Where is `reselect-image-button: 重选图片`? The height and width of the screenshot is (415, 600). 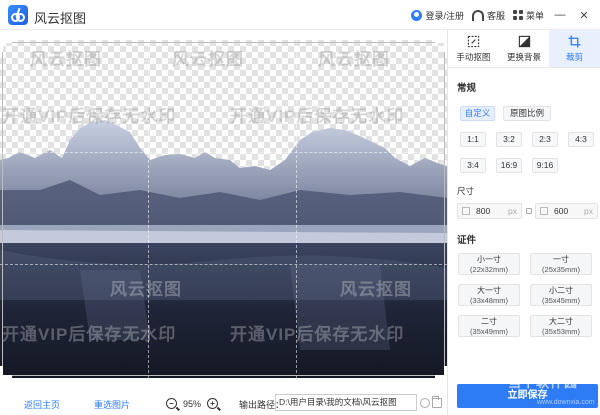
reselect-image-button: 重选图片 is located at coordinates (112, 404).